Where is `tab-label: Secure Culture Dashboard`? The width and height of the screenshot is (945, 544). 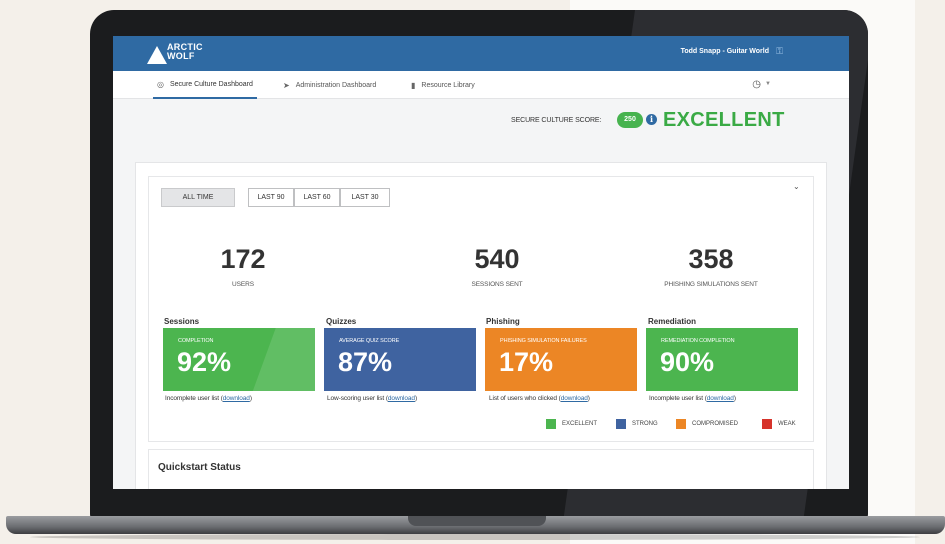
tab-label: Secure Culture Dashboard is located at coordinates (211, 84).